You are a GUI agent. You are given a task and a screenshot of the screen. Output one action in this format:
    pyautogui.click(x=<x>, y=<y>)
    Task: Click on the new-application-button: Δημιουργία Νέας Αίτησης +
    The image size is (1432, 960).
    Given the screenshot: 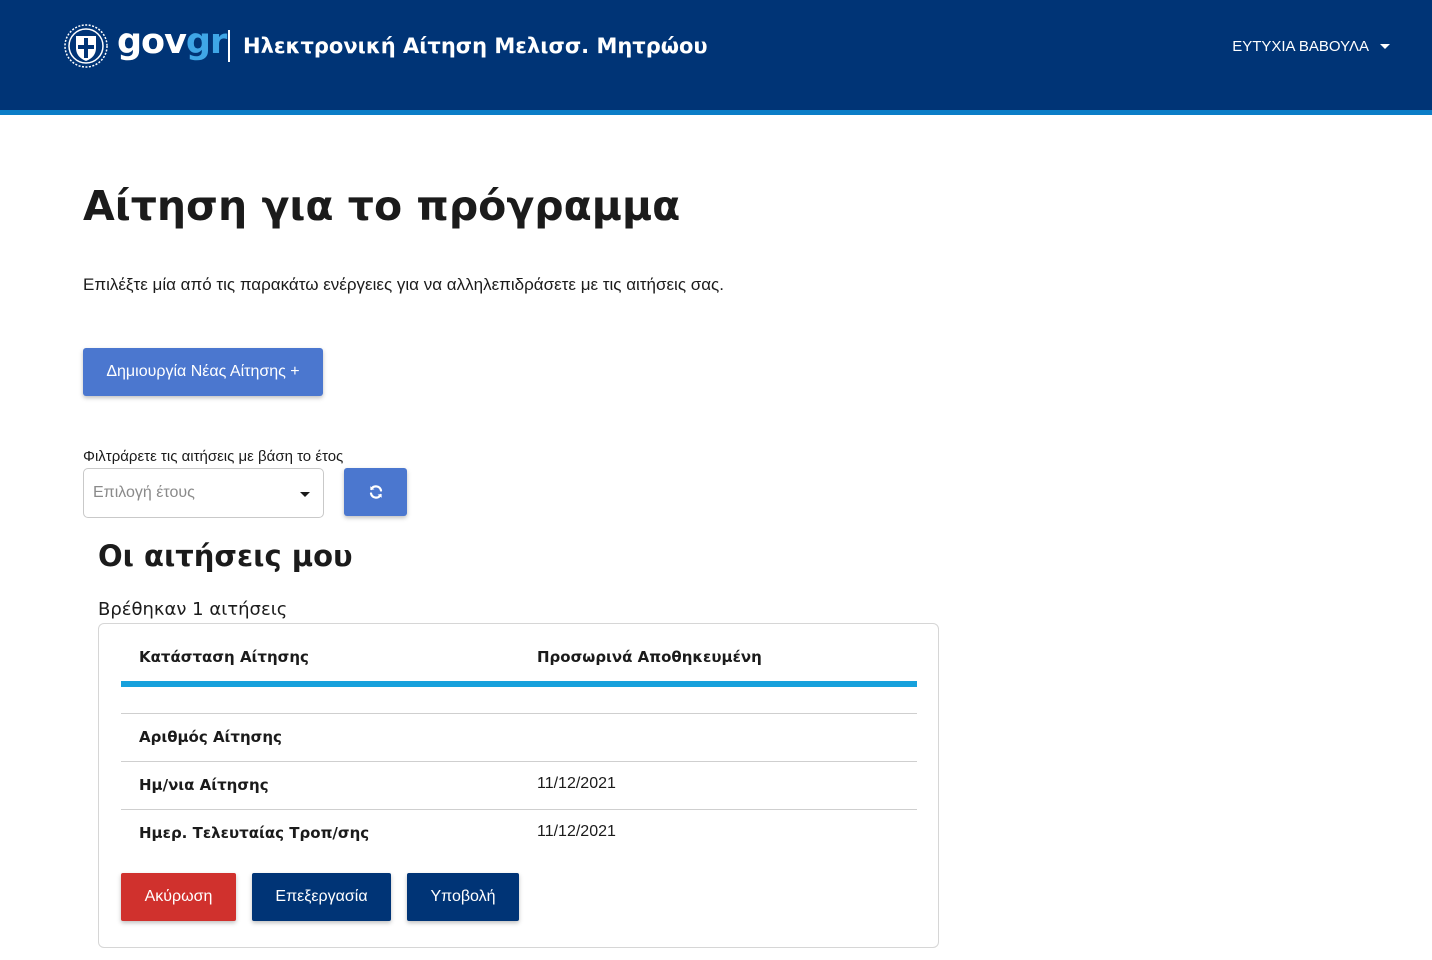 What is the action you would take?
    pyautogui.click(x=203, y=372)
    